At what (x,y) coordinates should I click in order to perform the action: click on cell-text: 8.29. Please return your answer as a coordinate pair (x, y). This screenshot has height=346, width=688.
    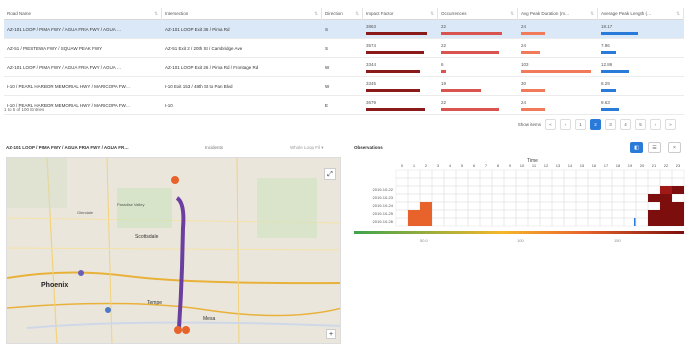
    Looking at the image, I should click on (605, 83).